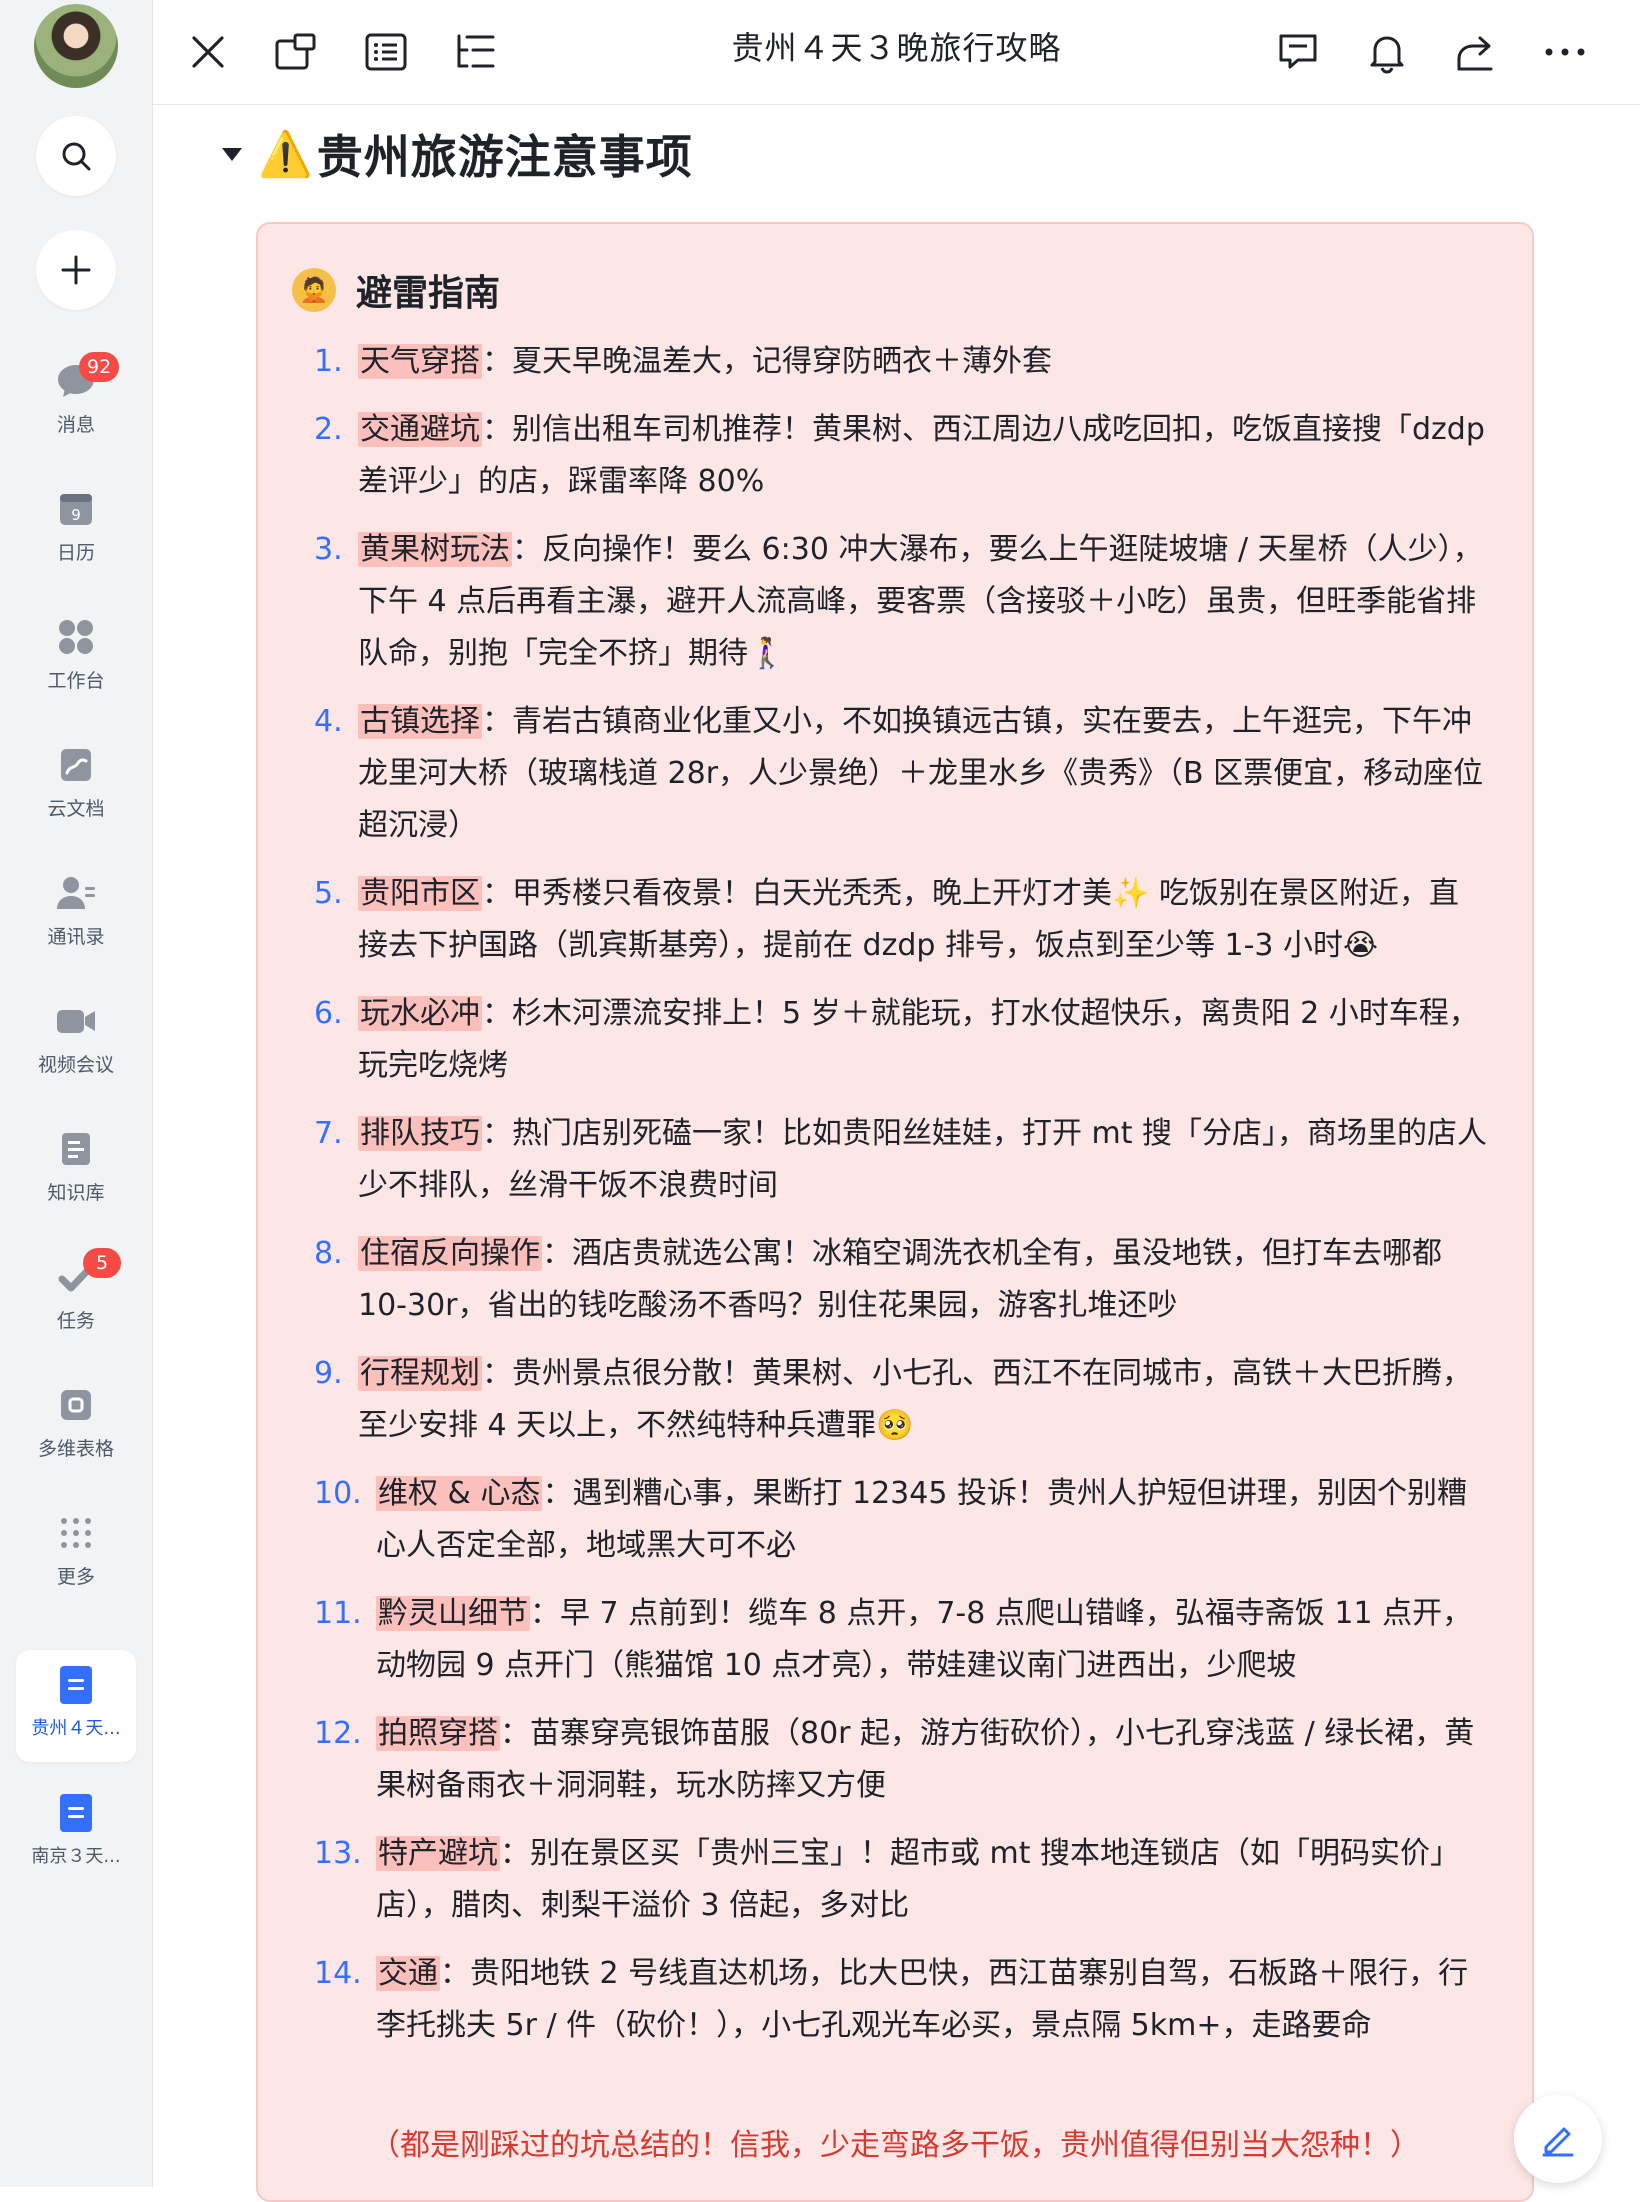 The width and height of the screenshot is (1640, 2202). What do you see at coordinates (76, 637) in the screenshot?
I see `apps-grid-icon` at bounding box center [76, 637].